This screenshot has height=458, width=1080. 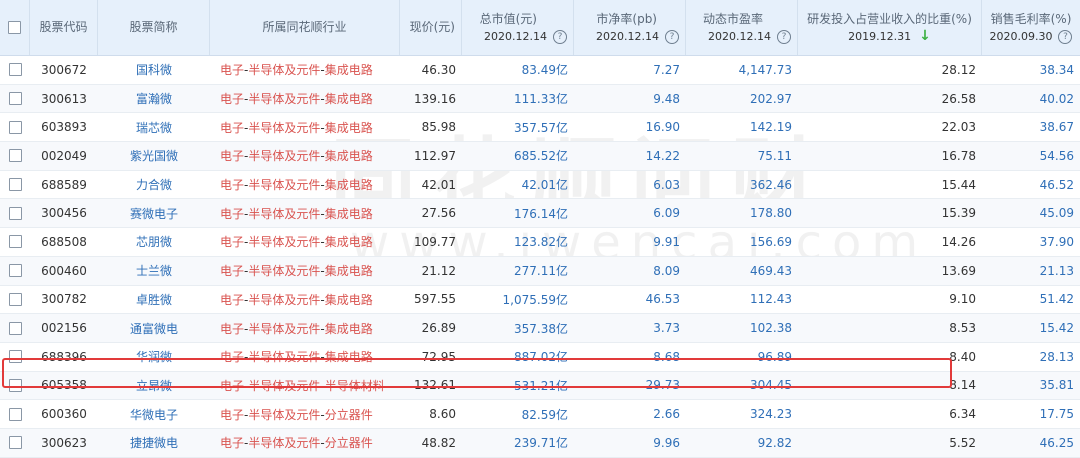 What do you see at coordinates (1031, 271) in the screenshot?
I see `gross-margin-link: 21.13` at bounding box center [1031, 271].